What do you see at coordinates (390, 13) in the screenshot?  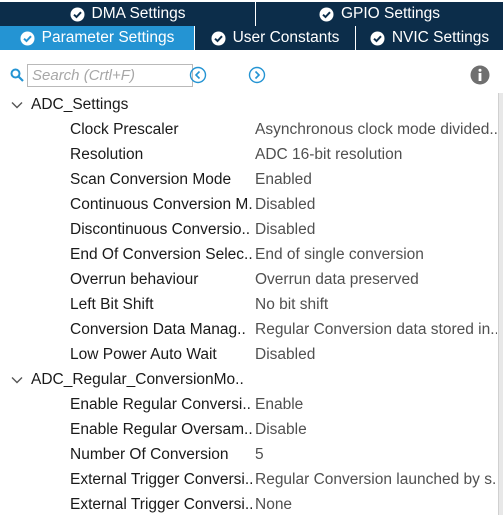 I see `tab-label: GPIO Settings` at bounding box center [390, 13].